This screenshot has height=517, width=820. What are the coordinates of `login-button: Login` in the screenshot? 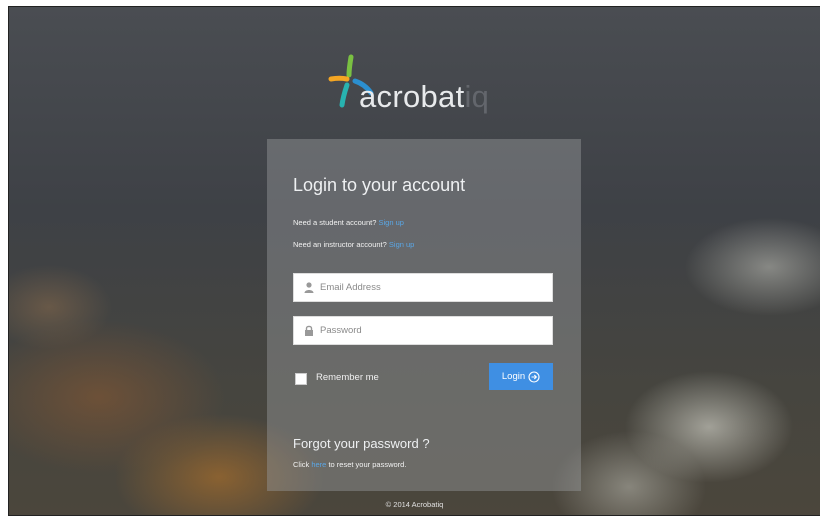 It's located at (521, 376).